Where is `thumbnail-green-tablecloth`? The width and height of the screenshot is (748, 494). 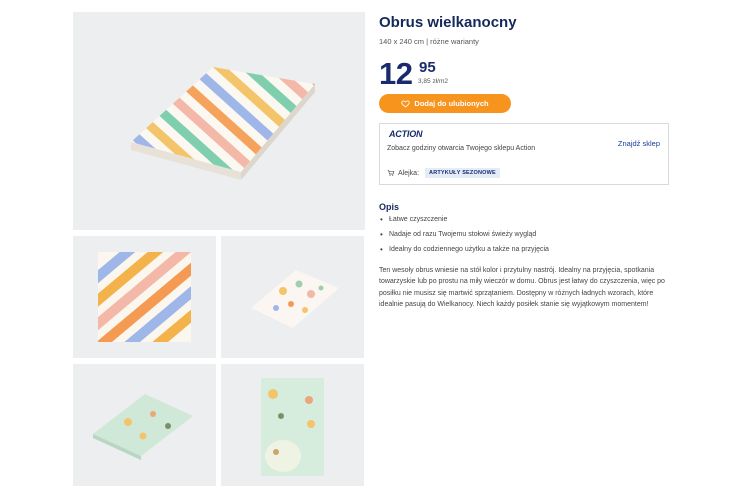
thumbnail-green-tablecloth is located at coordinates (144, 425).